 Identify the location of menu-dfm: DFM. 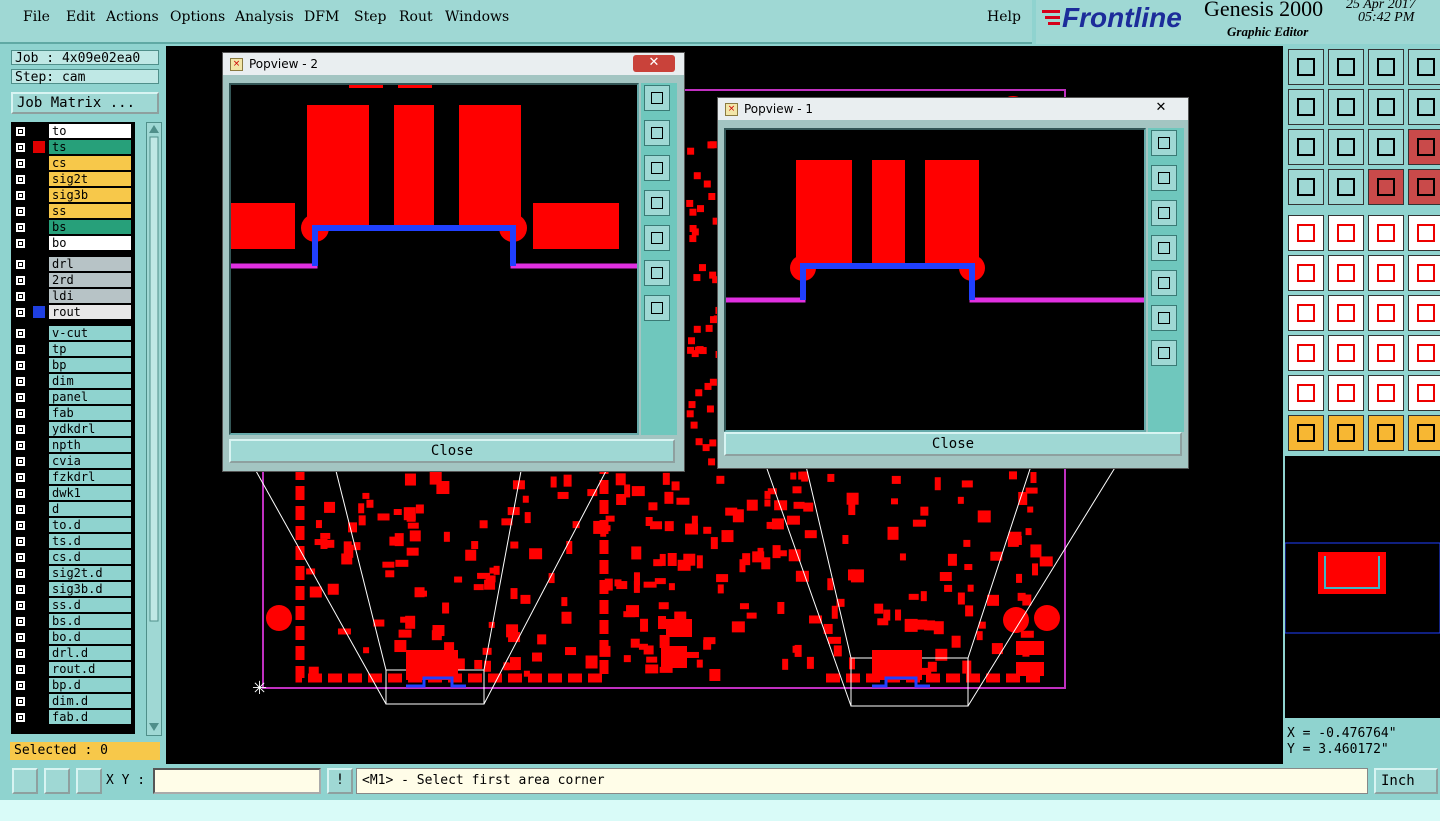
(321, 17).